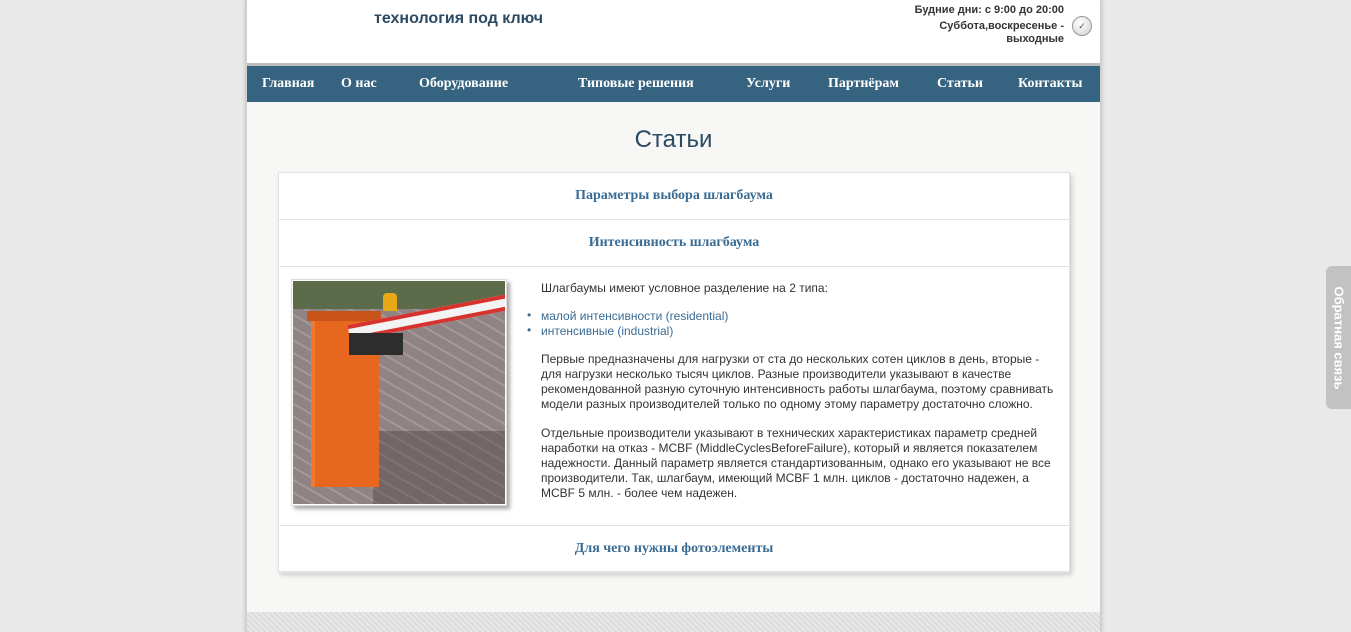 The width and height of the screenshot is (1351, 632). Describe the element at coordinates (960, 84) in the screenshot. I see `nav-item-articles: Статьи` at that location.